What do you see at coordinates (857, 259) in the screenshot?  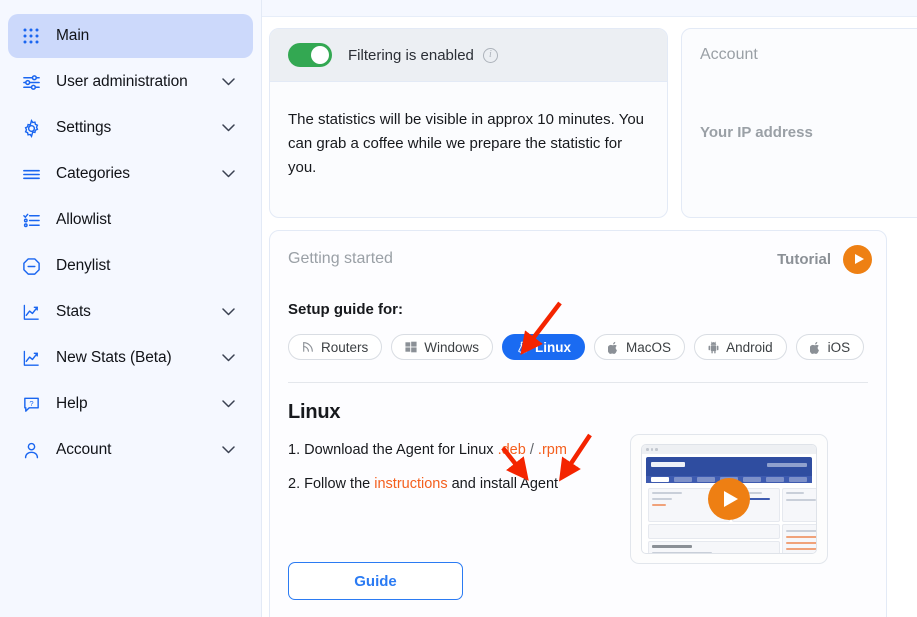 I see `play-icon` at bounding box center [857, 259].